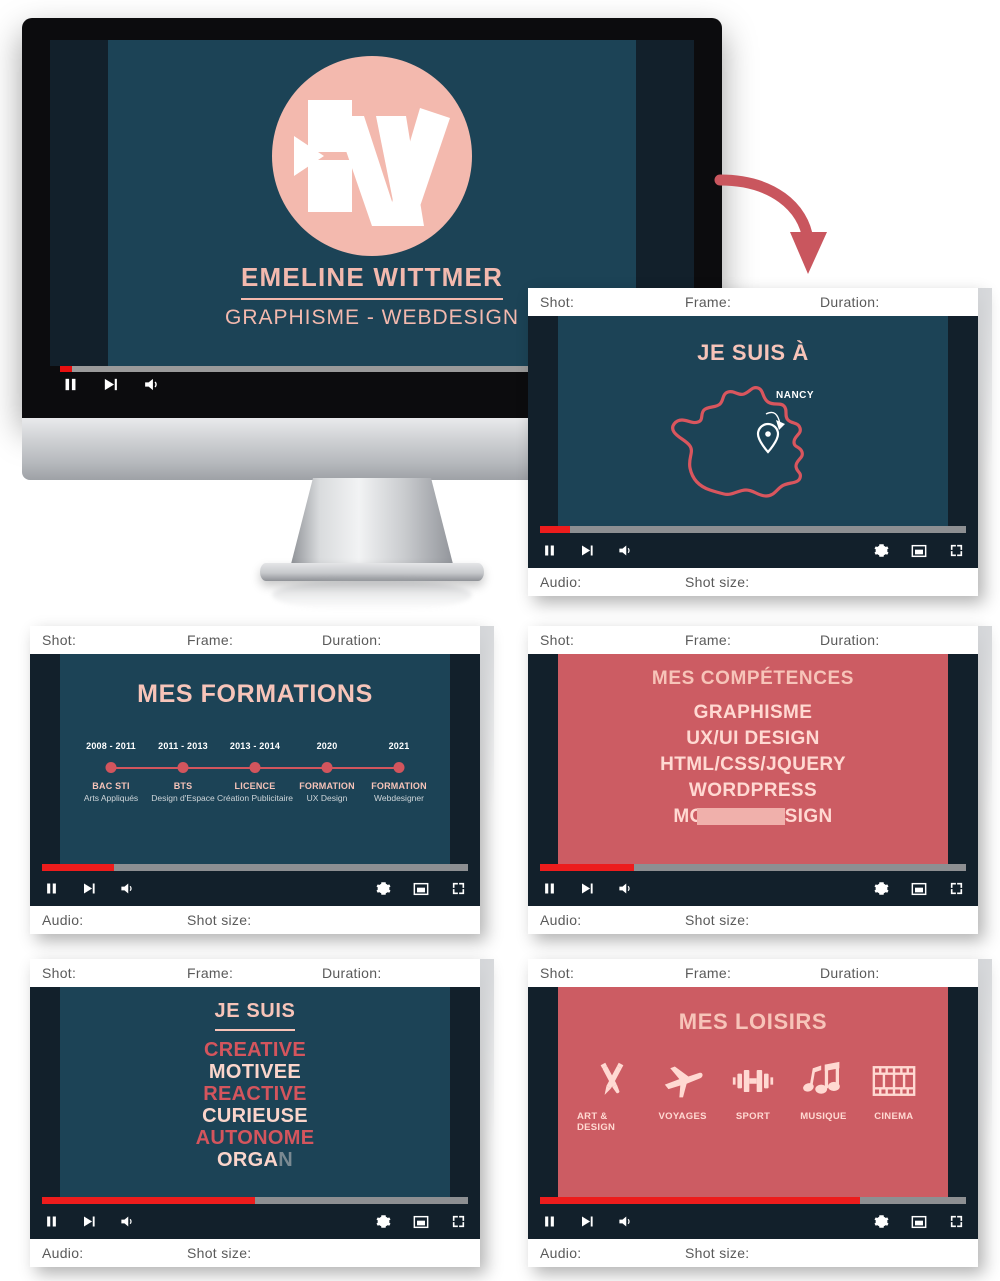 This screenshot has width=1000, height=1281. What do you see at coordinates (823, 1116) in the screenshot?
I see `hobby-label: MUSIQUE` at bounding box center [823, 1116].